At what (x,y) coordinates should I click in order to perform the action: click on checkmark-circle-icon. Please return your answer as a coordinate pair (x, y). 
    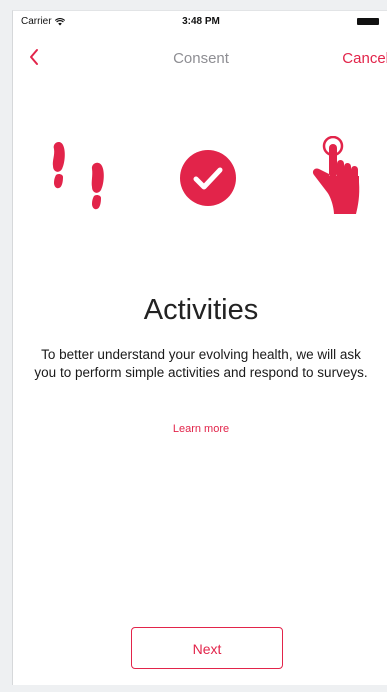
    Looking at the image, I should click on (208, 178).